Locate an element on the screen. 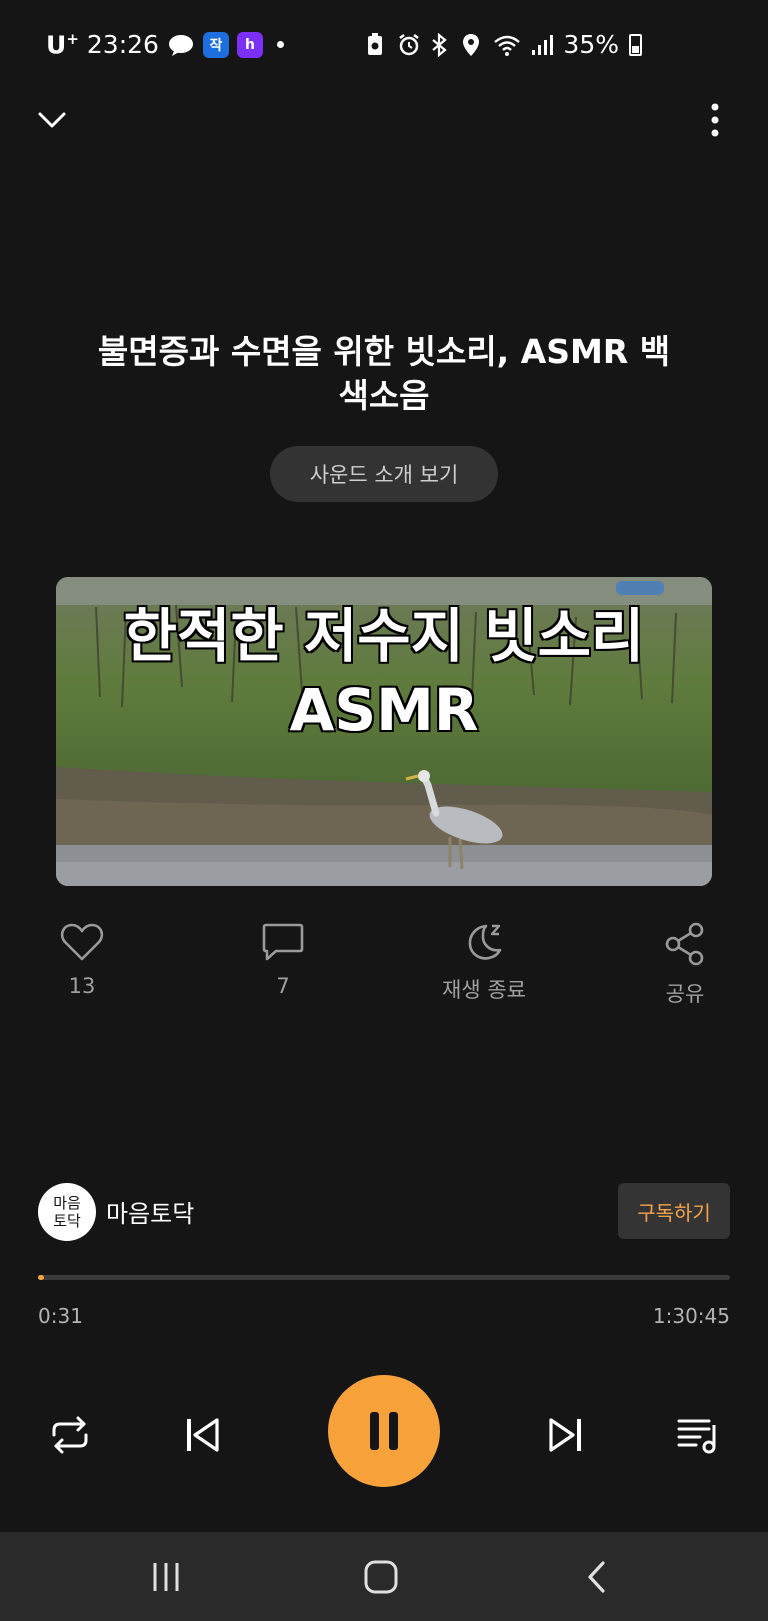 The width and height of the screenshot is (768, 1621). home-icon is located at coordinates (381, 1577).